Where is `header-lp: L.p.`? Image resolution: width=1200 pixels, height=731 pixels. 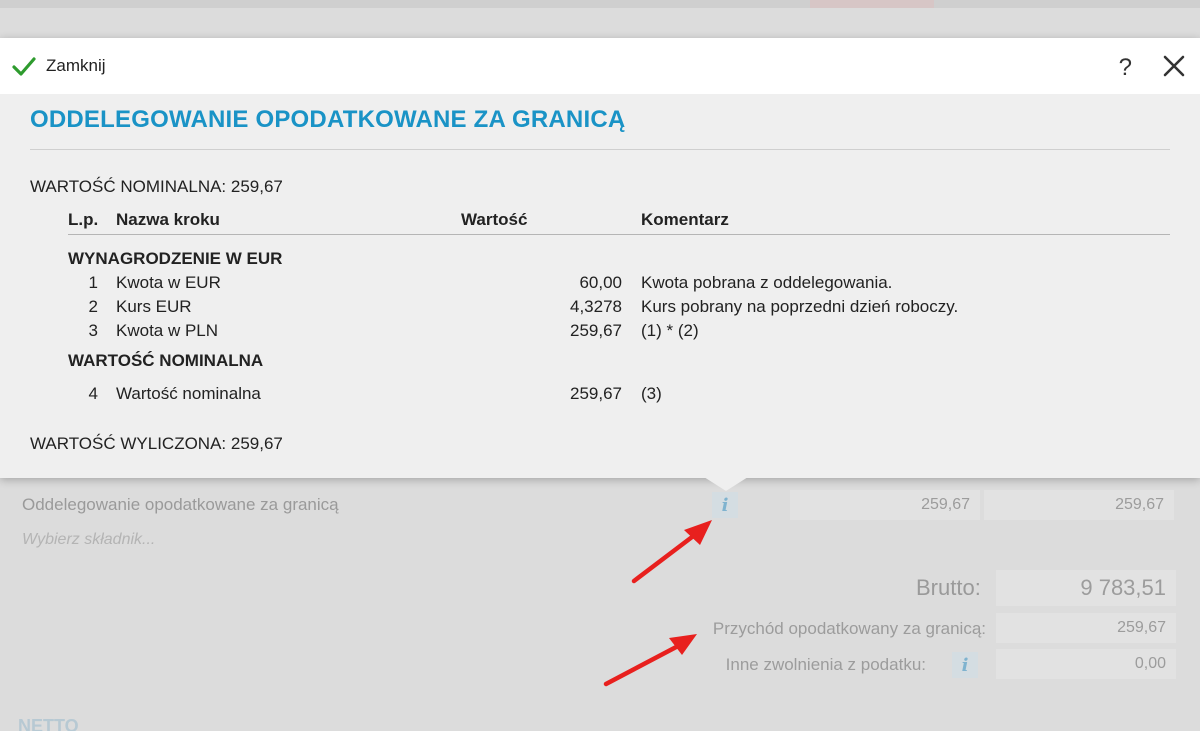 header-lp: L.p. is located at coordinates (83, 219).